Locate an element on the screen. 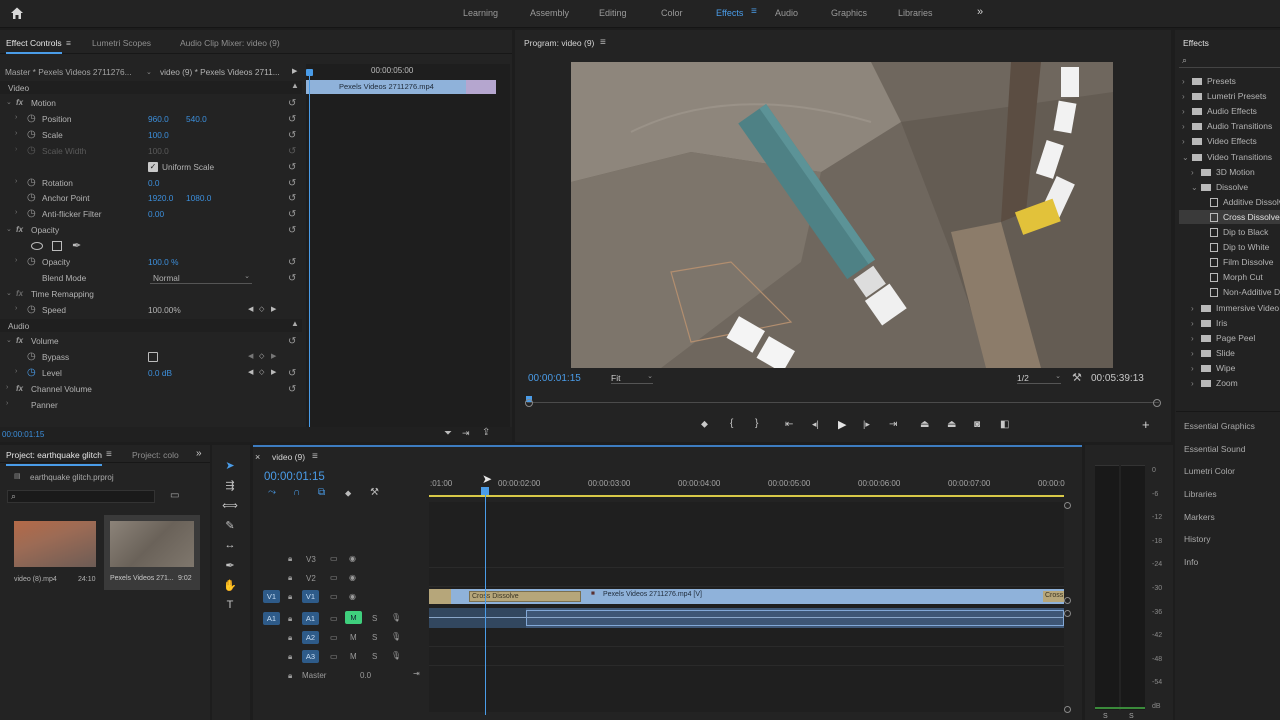 Image resolution: width=1280 pixels, height=720 pixels. anchor-x-value: 1920.0 is located at coordinates (160, 198).